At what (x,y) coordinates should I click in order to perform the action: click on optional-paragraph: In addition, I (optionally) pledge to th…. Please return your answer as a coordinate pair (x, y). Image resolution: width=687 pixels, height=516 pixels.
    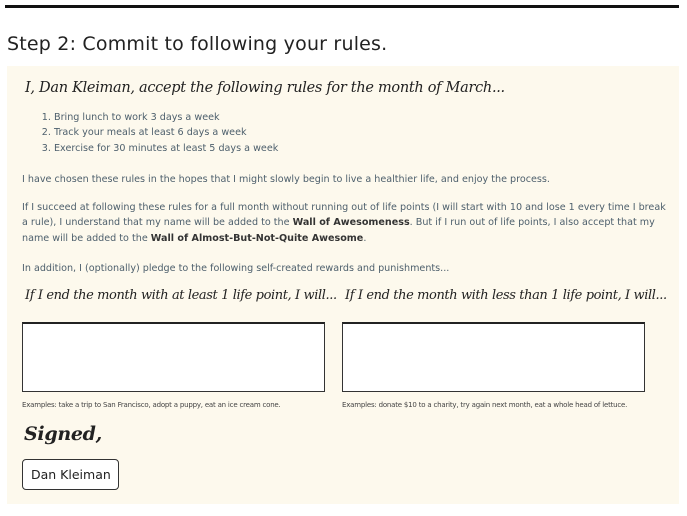
    Looking at the image, I should click on (236, 268).